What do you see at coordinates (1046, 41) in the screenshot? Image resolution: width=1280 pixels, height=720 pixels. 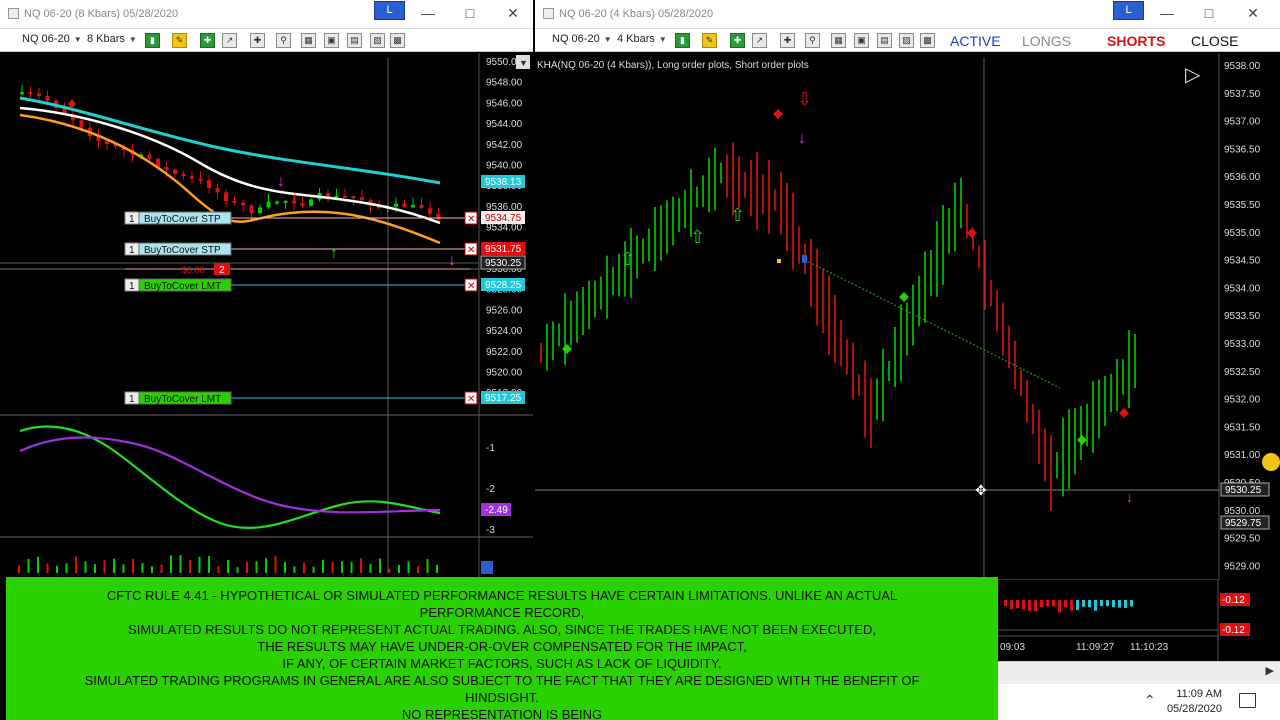 I see `longs-mode-button: LONGS` at bounding box center [1046, 41].